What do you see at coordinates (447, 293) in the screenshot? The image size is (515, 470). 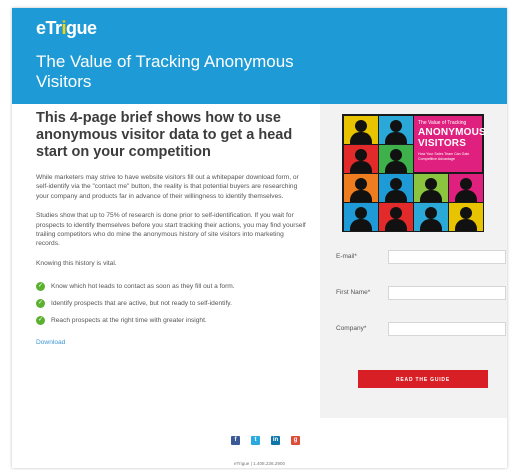 I see `first-name-field` at bounding box center [447, 293].